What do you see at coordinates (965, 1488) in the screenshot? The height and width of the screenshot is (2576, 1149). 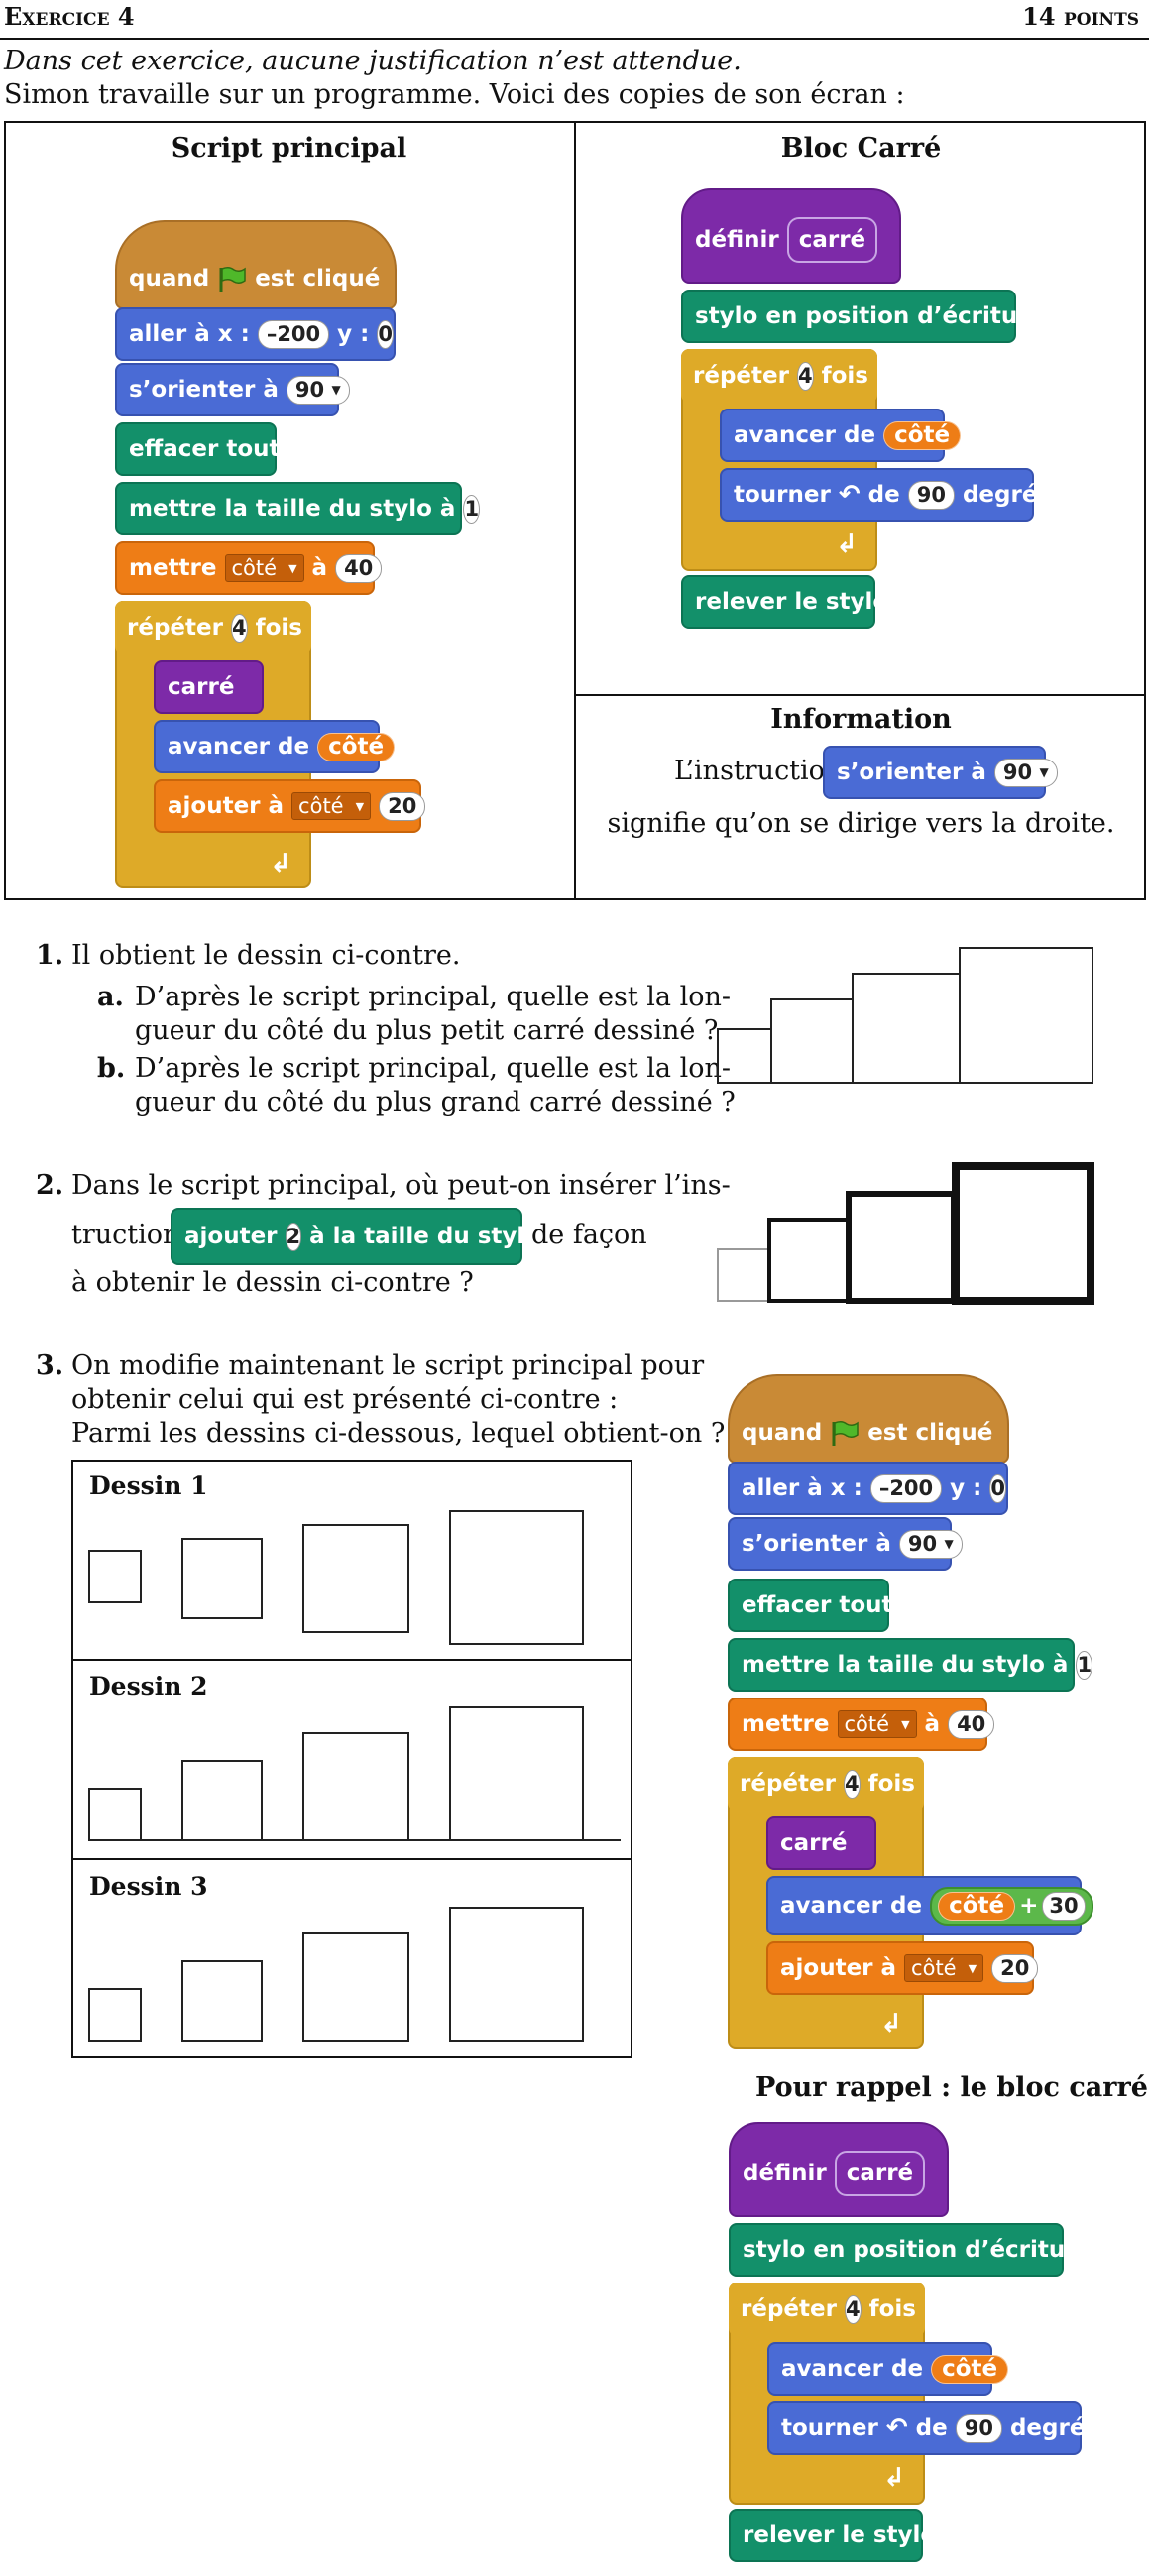 I see `block-label: y :` at bounding box center [965, 1488].